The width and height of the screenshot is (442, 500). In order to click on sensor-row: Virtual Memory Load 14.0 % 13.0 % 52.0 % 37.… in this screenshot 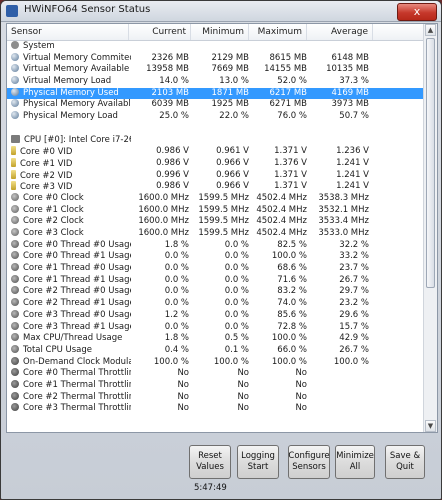, I will do `click(215, 82)`.